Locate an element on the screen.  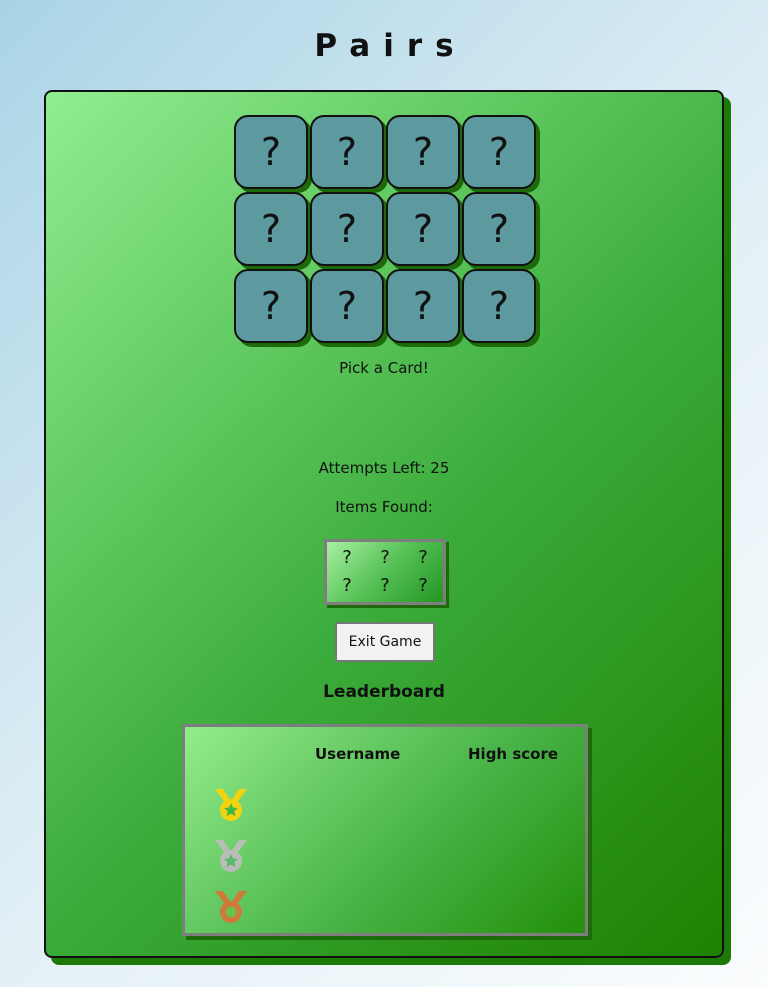
card-2: ? is located at coordinates (347, 152).